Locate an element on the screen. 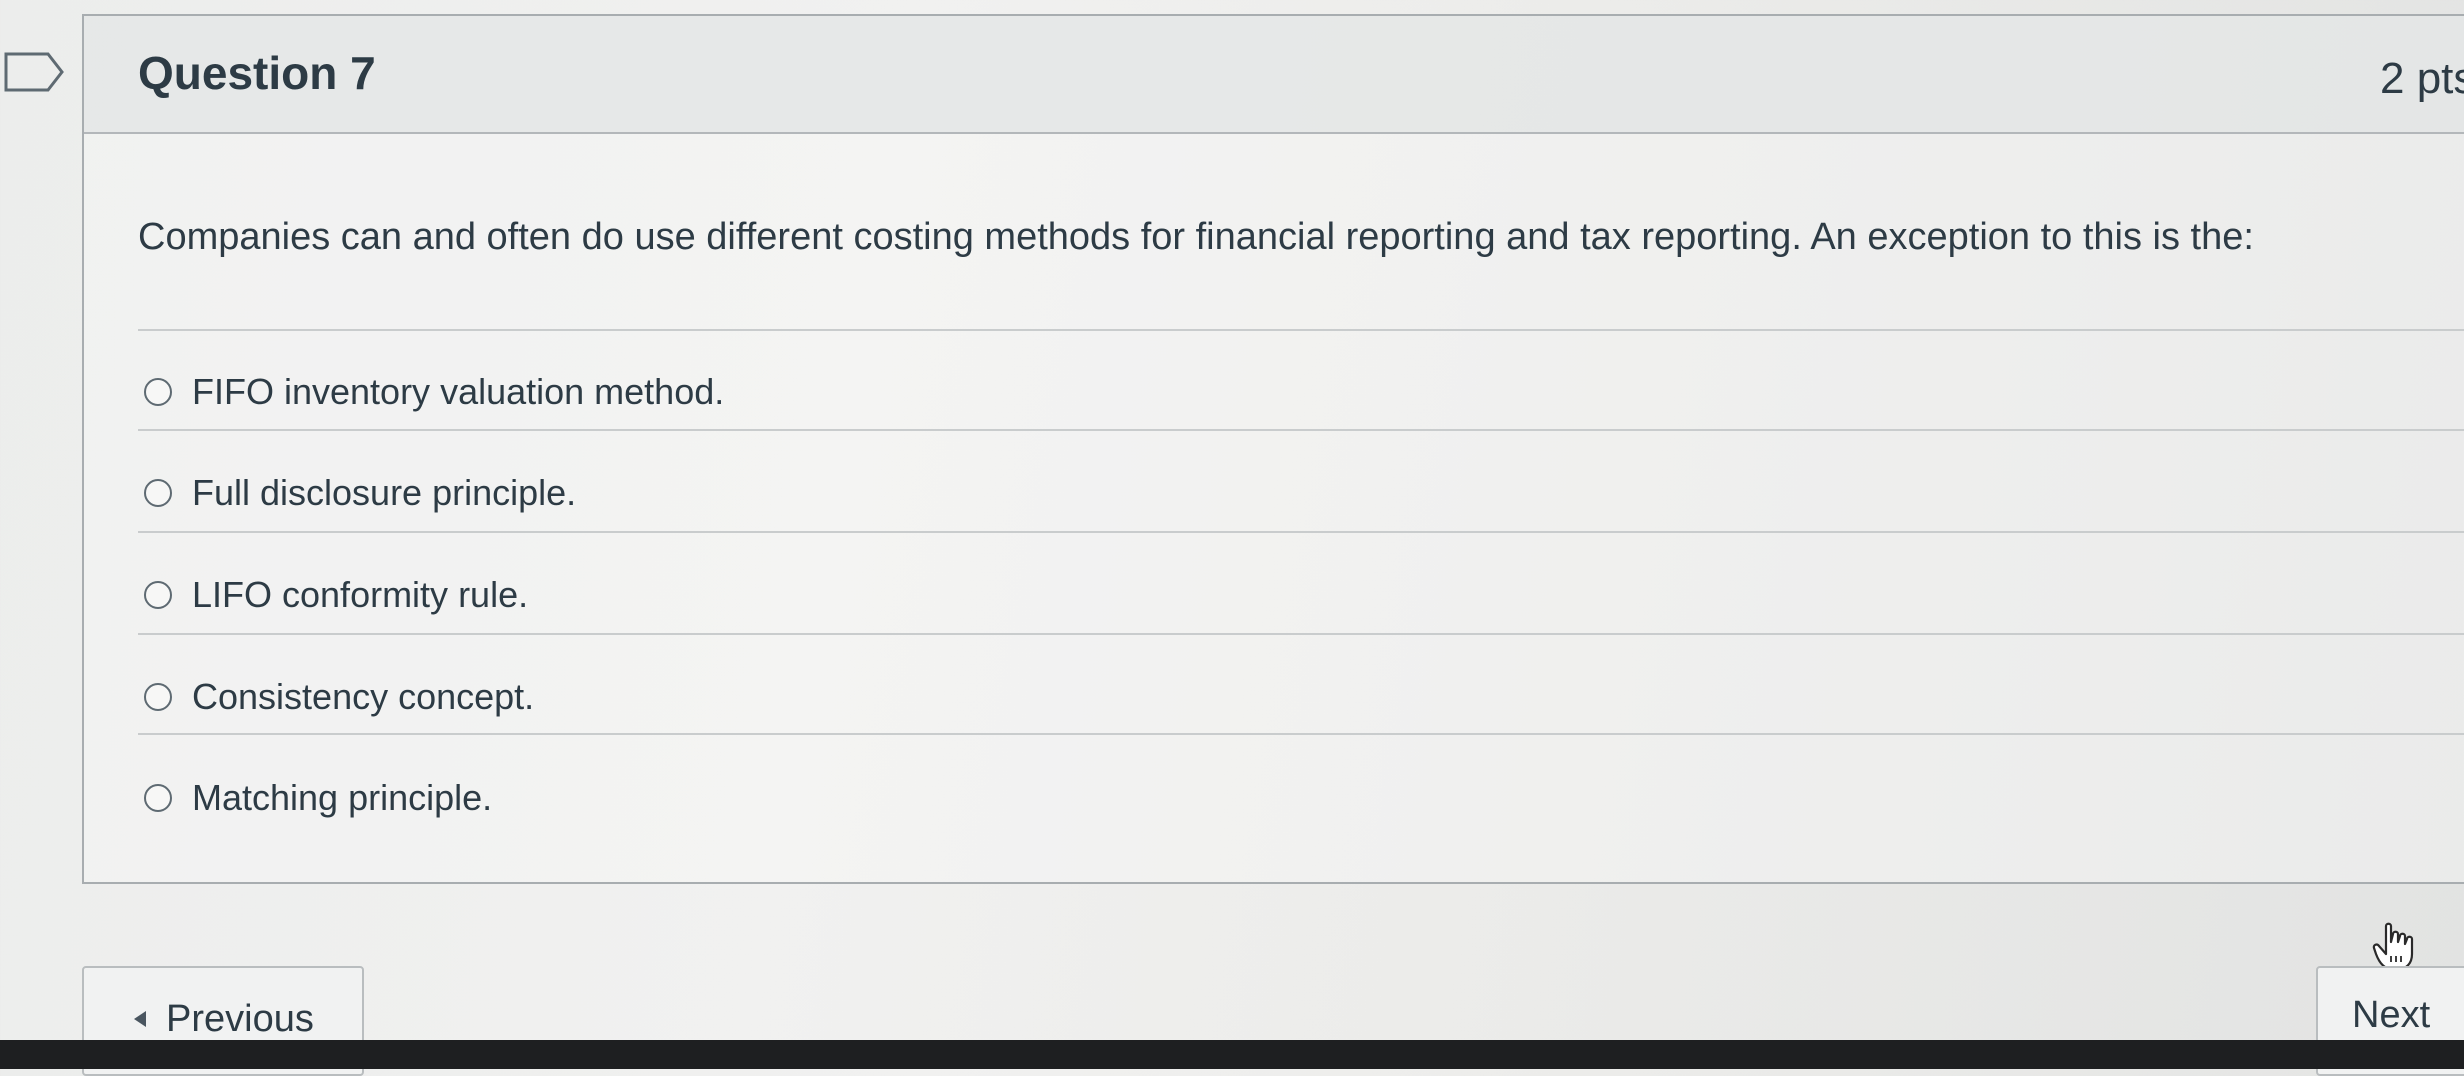 The height and width of the screenshot is (1076, 2464). answer-label: FIFO inventory valuation method. is located at coordinates (458, 391).